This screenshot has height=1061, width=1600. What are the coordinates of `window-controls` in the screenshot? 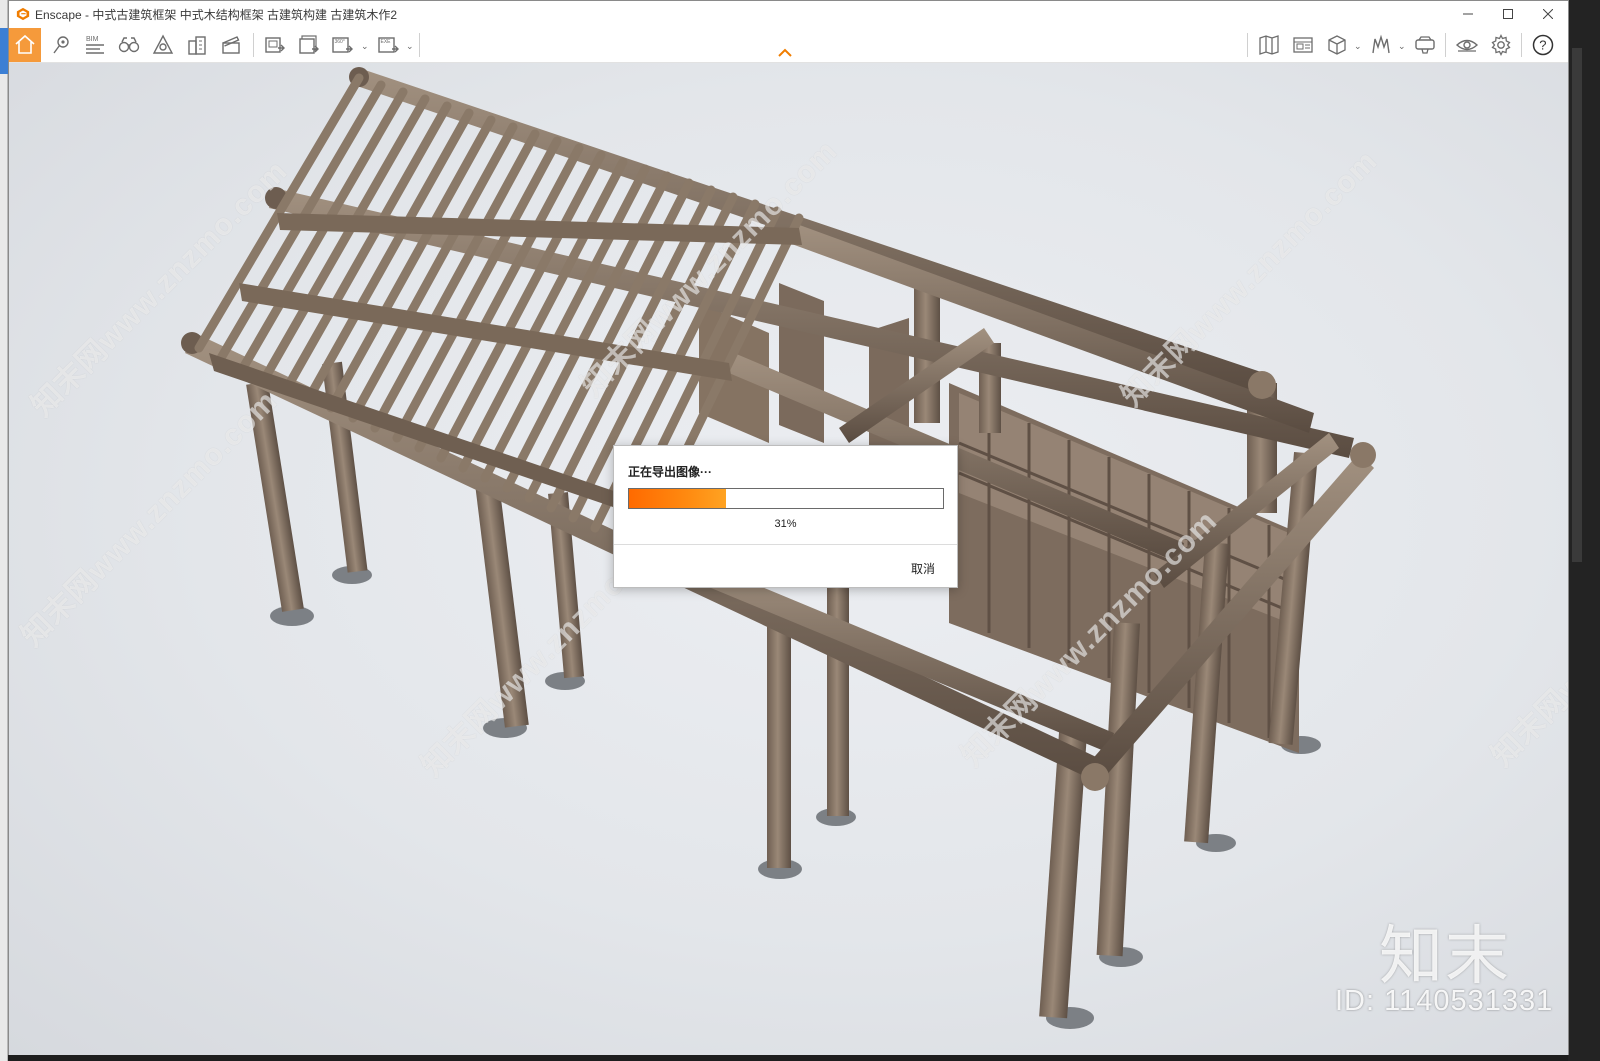 It's located at (1508, 14).